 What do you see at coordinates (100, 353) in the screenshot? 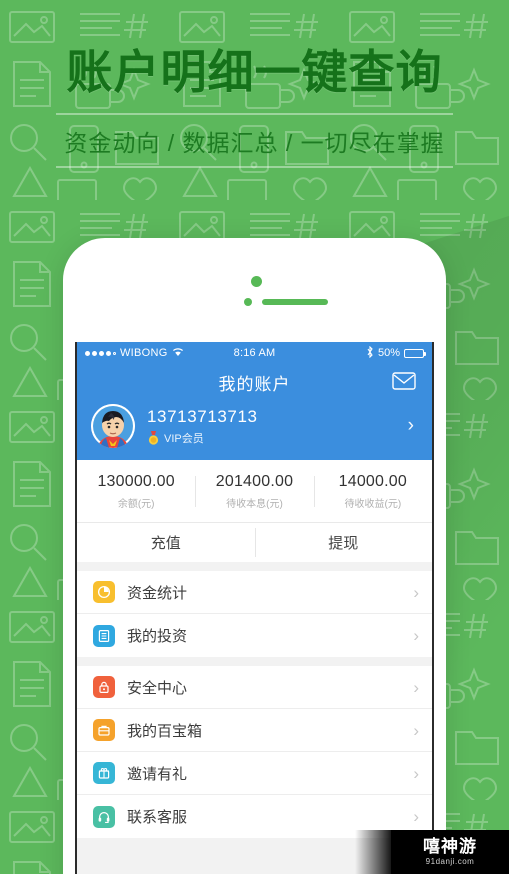
I see `signal-strength-icon` at bounding box center [100, 353].